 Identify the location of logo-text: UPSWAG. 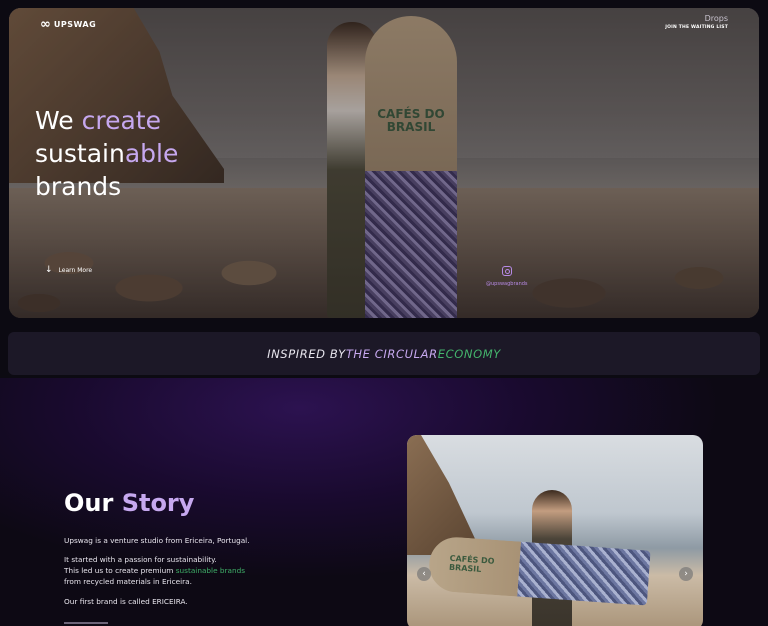
(75, 24).